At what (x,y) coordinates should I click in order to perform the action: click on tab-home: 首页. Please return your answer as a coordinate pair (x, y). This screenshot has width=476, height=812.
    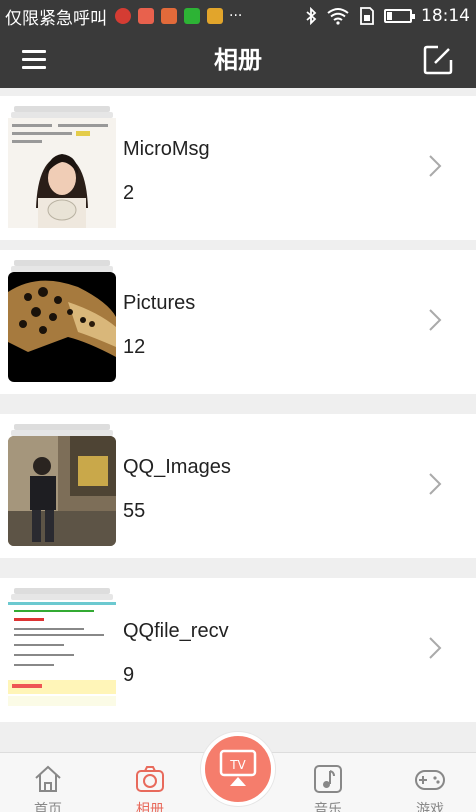
    Looking at the image, I should click on (48, 782).